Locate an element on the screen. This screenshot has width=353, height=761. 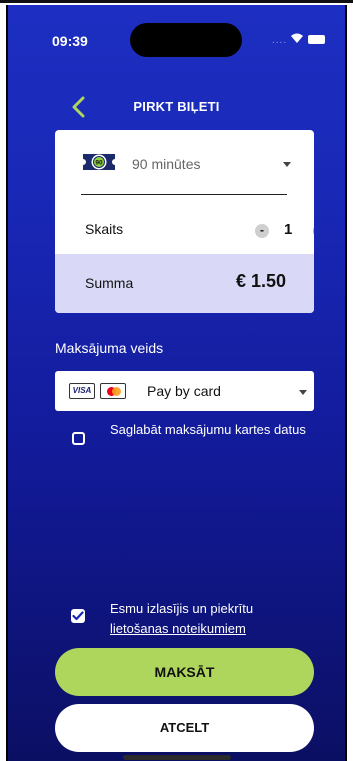
save-card-checkbox is located at coordinates (78, 438).